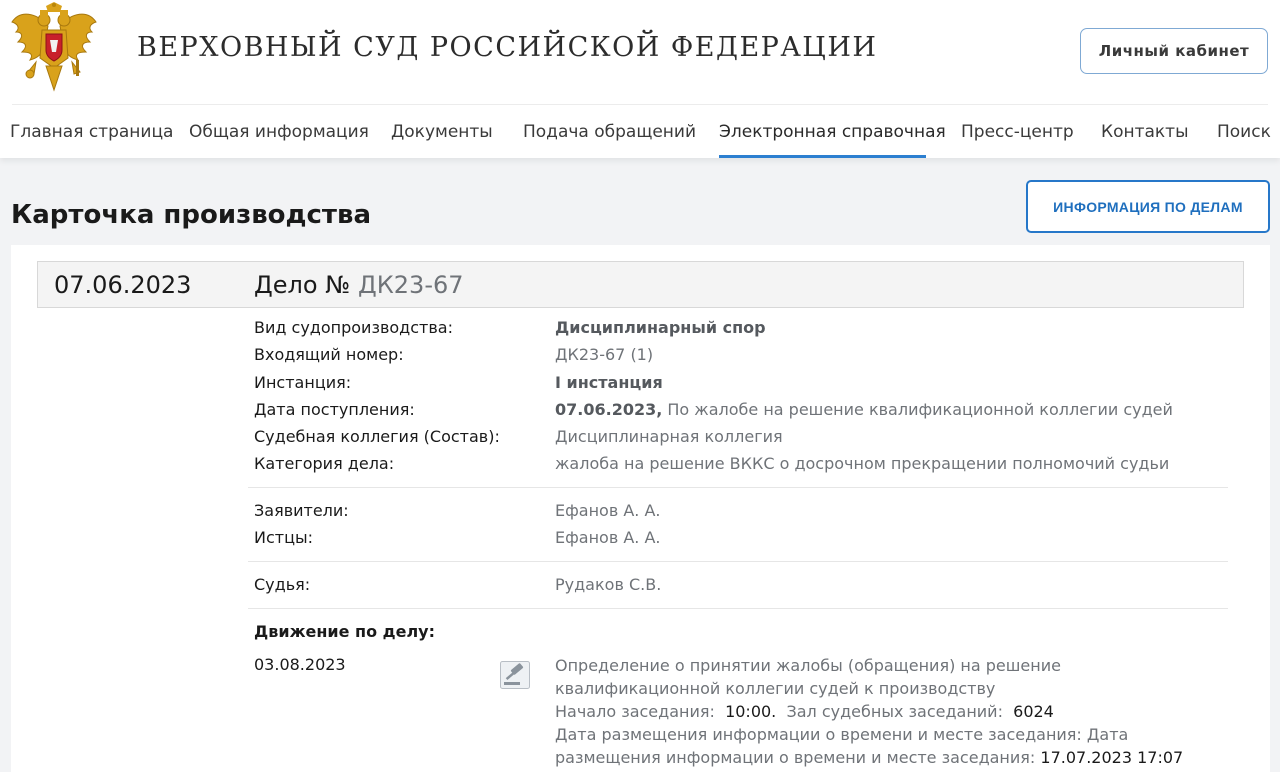  Describe the element at coordinates (832, 132) in the screenshot. I see `nav-item-e-reference: Электронная справочная` at that location.